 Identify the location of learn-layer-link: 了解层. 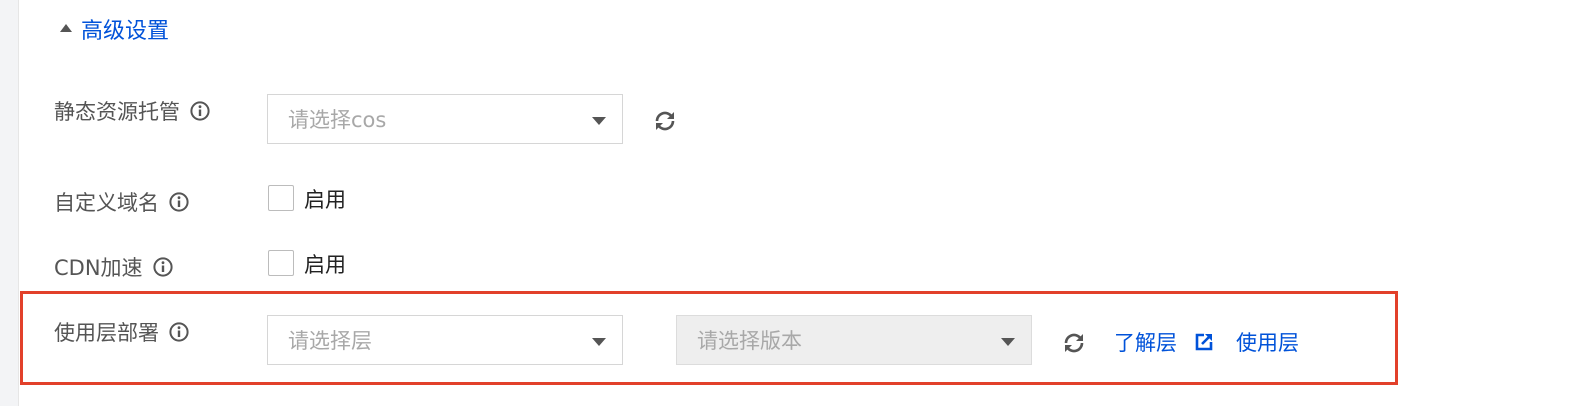
(1145, 342).